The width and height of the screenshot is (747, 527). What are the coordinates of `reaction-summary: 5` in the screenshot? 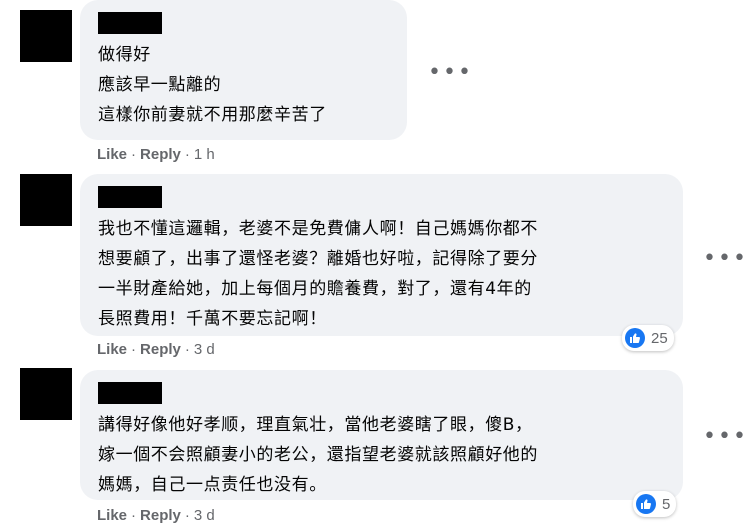 It's located at (655, 504).